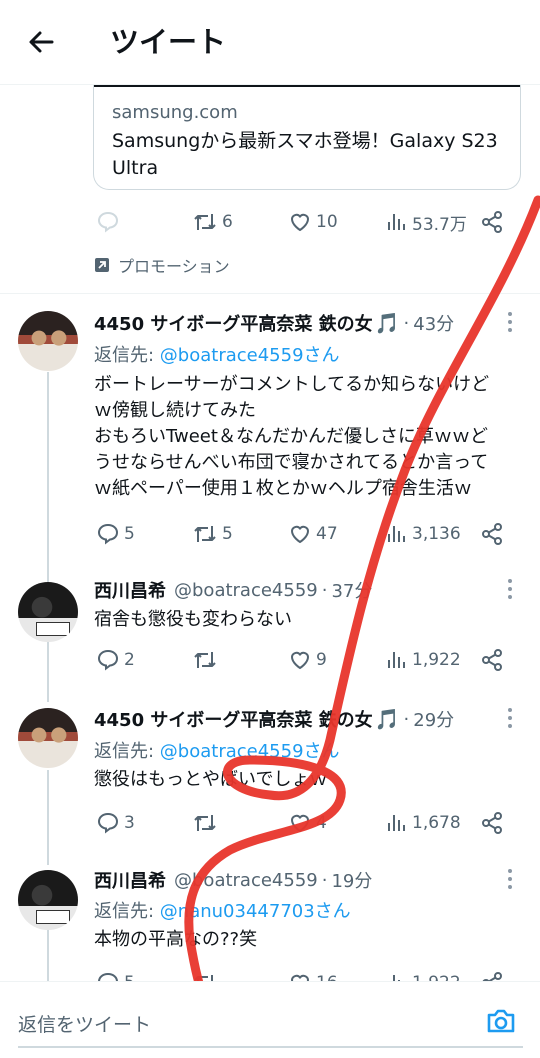 This screenshot has height=1058, width=540. Describe the element at coordinates (42, 42) in the screenshot. I see `back-arrow-icon` at that location.